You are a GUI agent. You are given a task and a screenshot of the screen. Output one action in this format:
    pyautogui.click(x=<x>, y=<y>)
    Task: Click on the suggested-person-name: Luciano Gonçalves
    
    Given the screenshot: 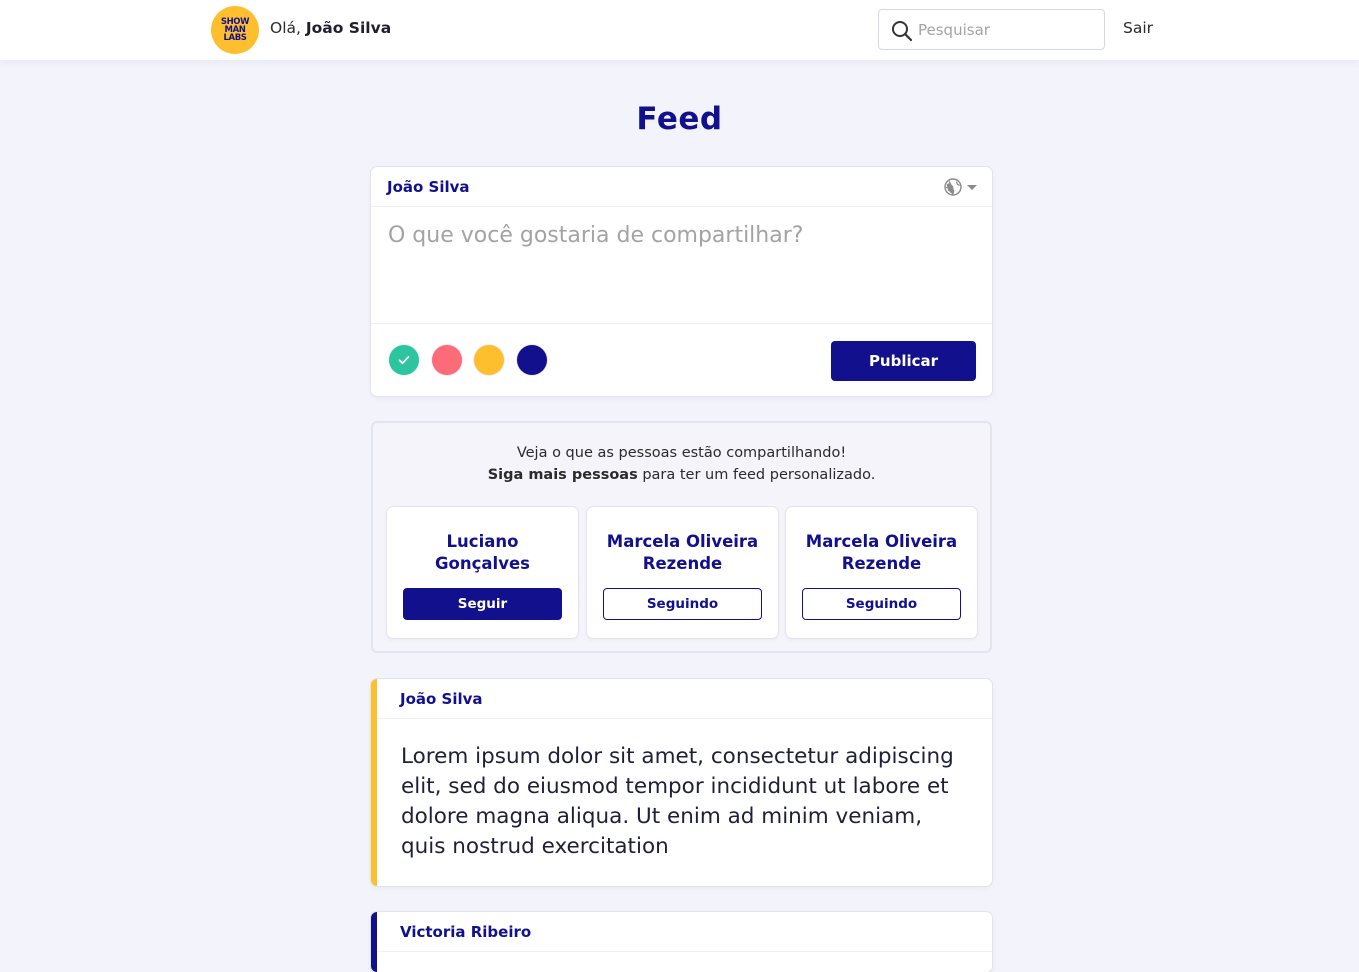 What is the action you would take?
    pyautogui.click(x=482, y=552)
    